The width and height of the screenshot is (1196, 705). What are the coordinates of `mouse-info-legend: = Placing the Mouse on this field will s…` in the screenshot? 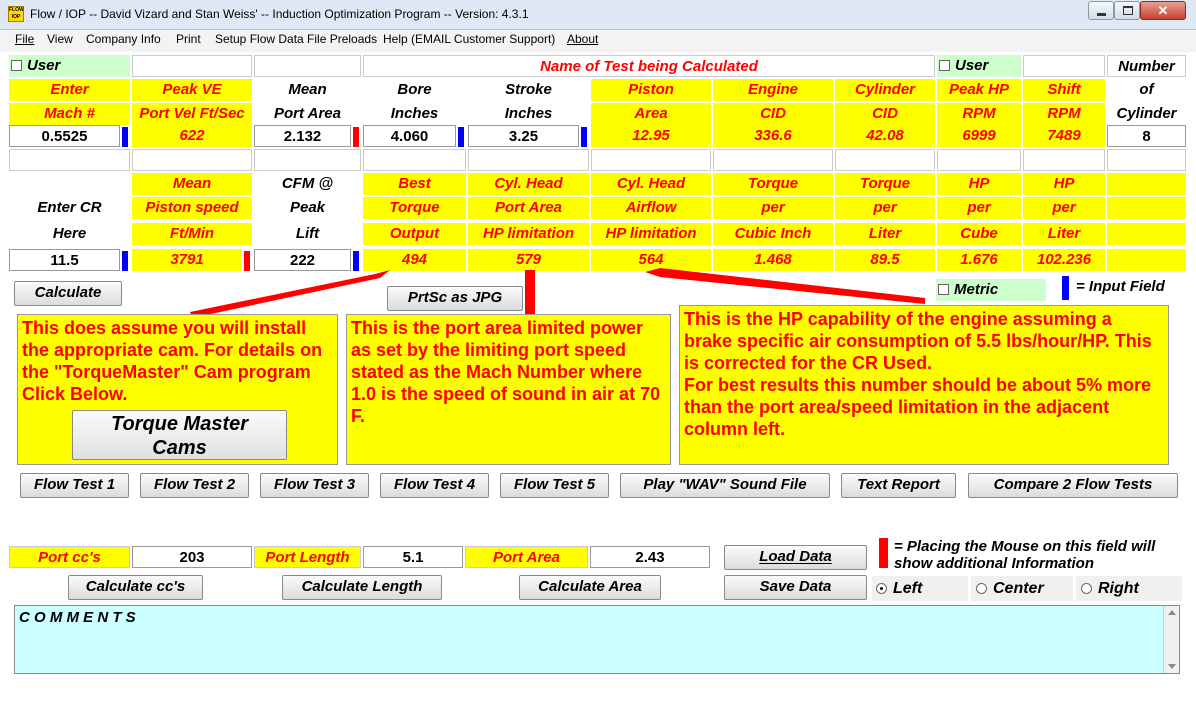 It's located at (1025, 555).